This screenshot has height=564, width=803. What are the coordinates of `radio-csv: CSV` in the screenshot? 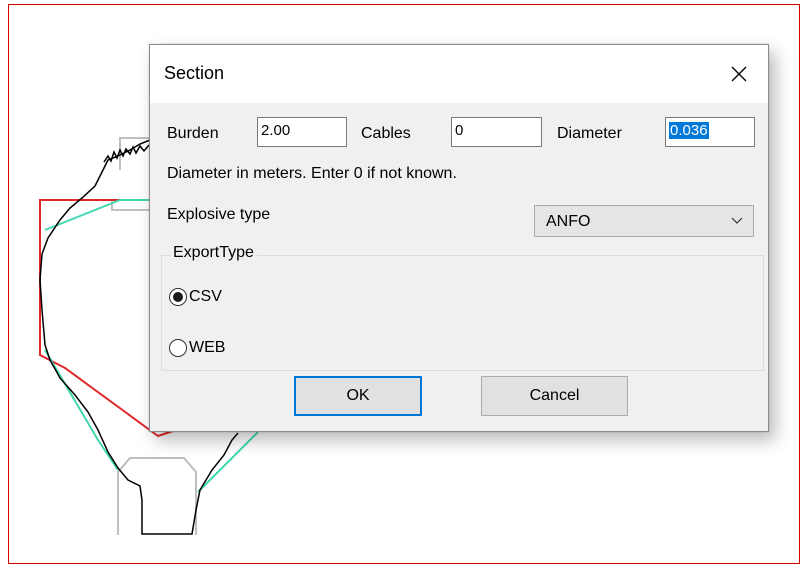 It's located at (195, 297).